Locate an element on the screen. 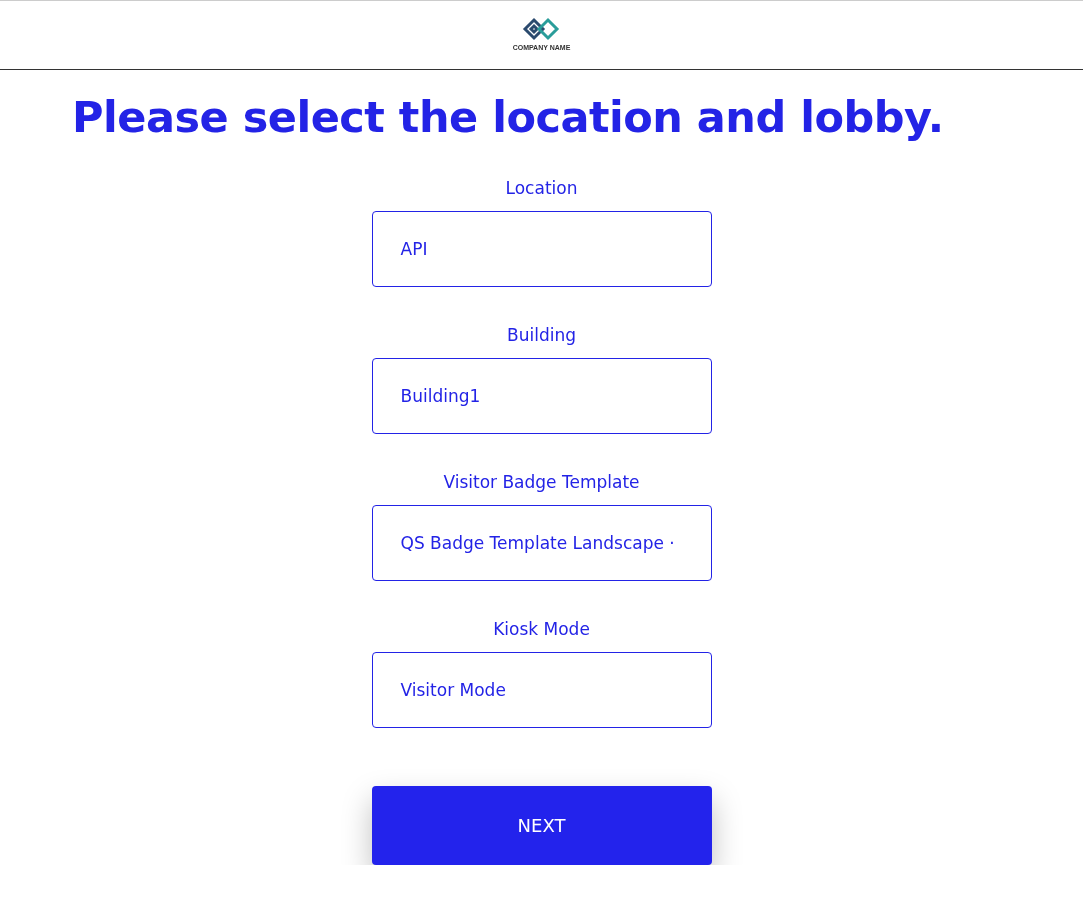 Image resolution: width=1083 pixels, height=901 pixels. logo-icon is located at coordinates (541, 28).